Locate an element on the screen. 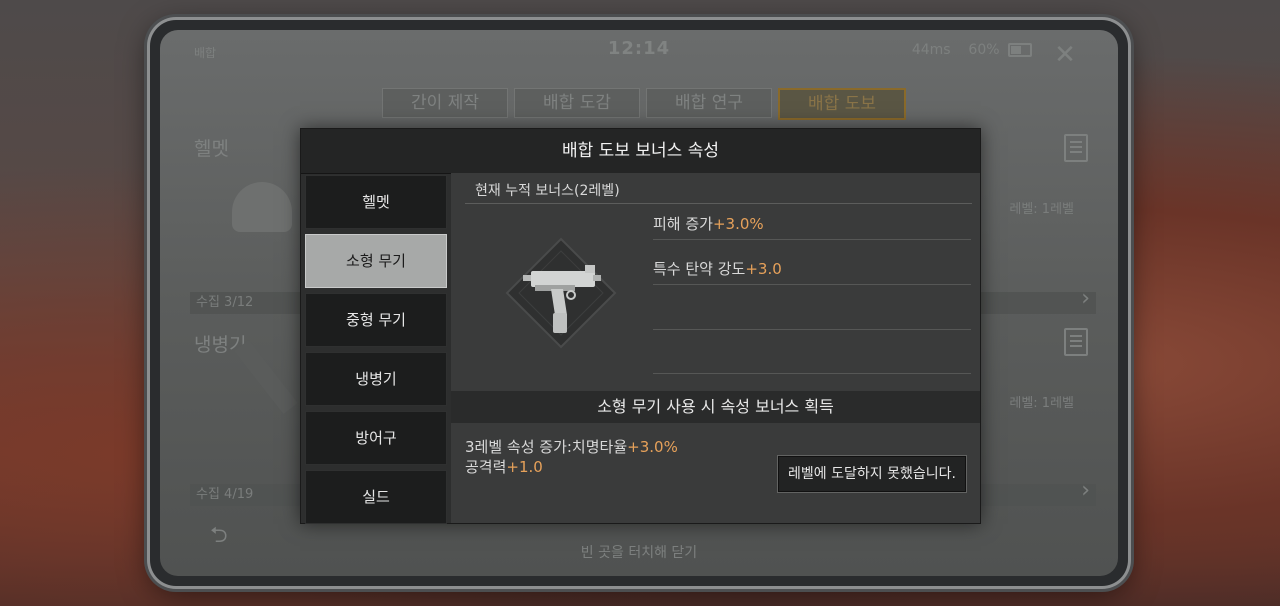 The image size is (1280, 606). category-armor: 방어구 is located at coordinates (376, 438).